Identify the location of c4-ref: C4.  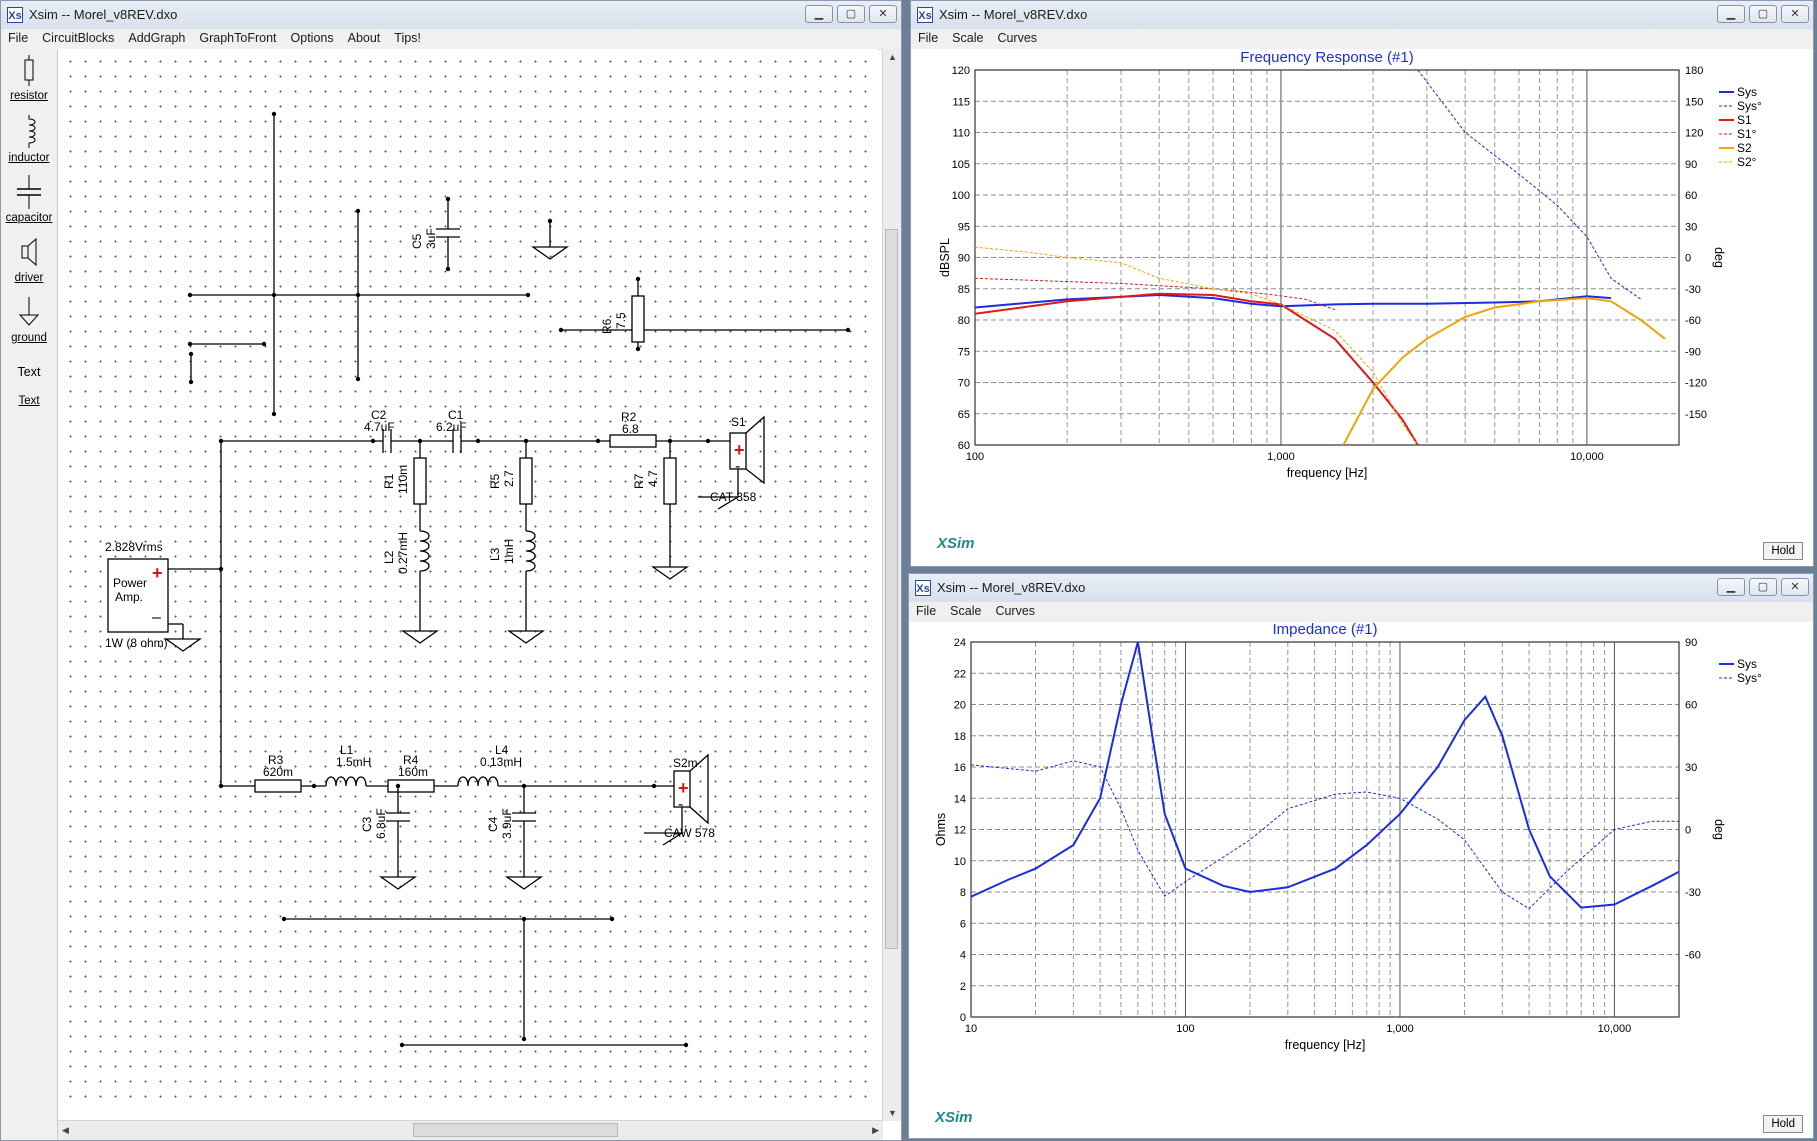
(493, 824).